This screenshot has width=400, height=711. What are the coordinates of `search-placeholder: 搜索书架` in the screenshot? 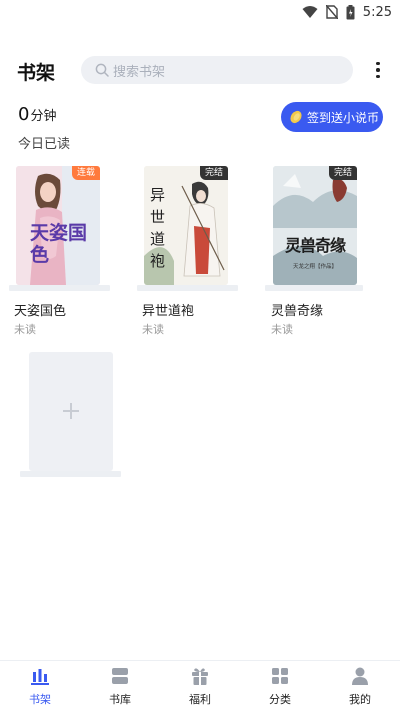 It's located at (139, 72).